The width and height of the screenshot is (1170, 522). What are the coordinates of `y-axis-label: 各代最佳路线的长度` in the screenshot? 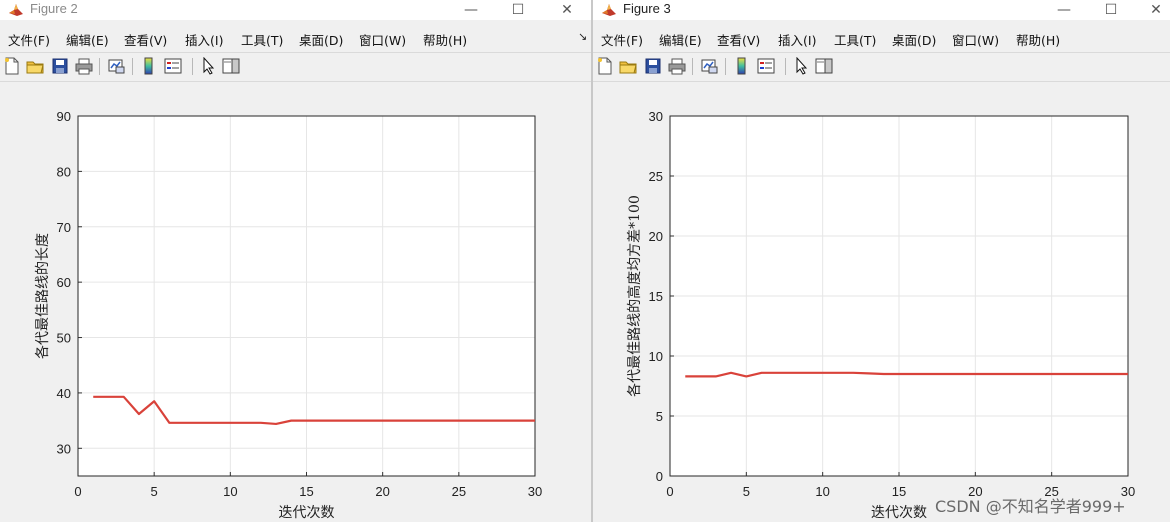 It's located at (43, 296).